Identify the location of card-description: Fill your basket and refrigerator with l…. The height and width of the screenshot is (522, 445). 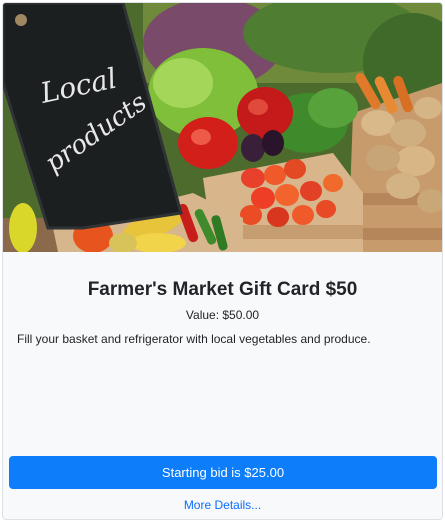
(194, 339).